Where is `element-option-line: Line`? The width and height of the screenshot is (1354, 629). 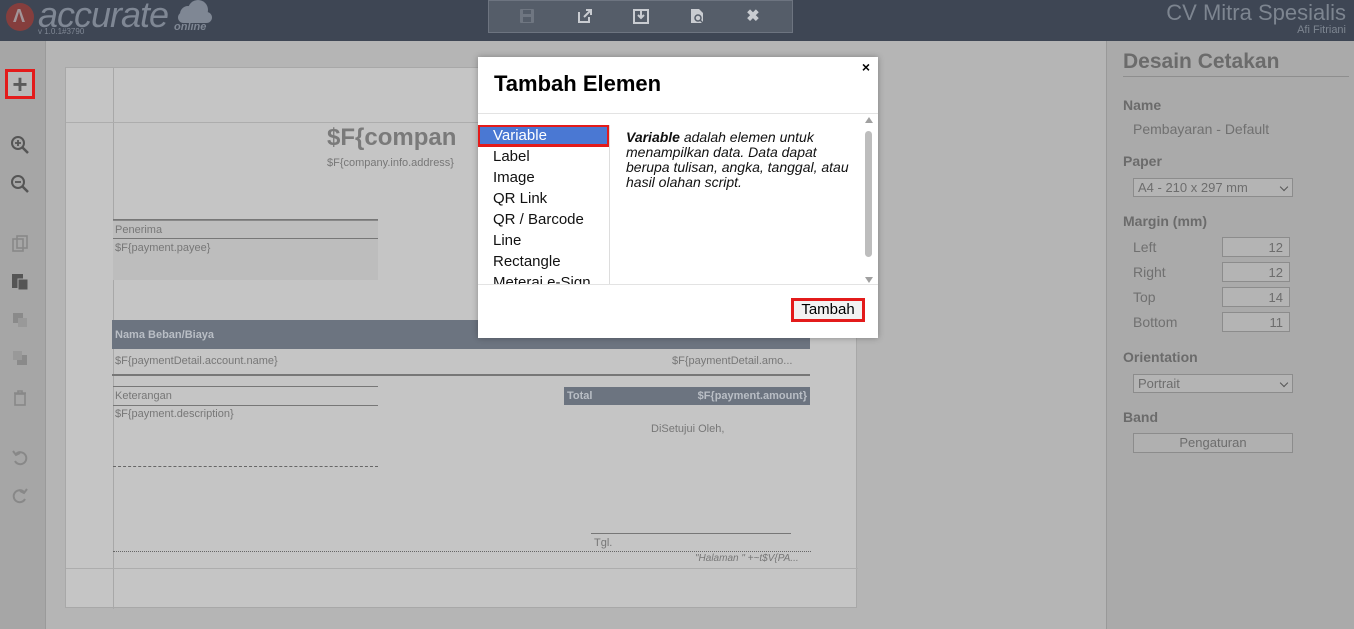
element-option-line: Line is located at coordinates (543, 240).